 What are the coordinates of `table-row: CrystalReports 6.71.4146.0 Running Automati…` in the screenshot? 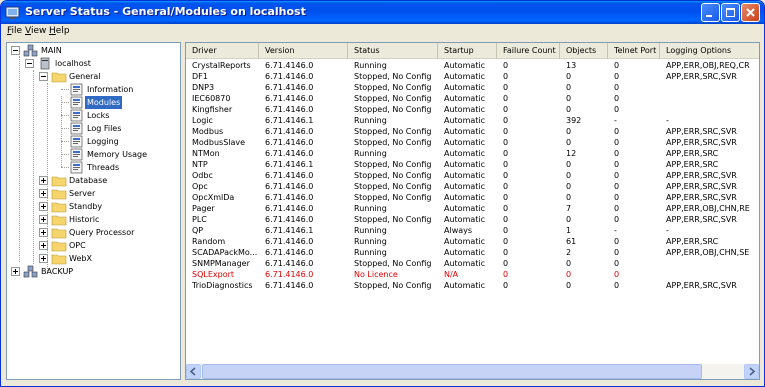 It's located at (472, 65).